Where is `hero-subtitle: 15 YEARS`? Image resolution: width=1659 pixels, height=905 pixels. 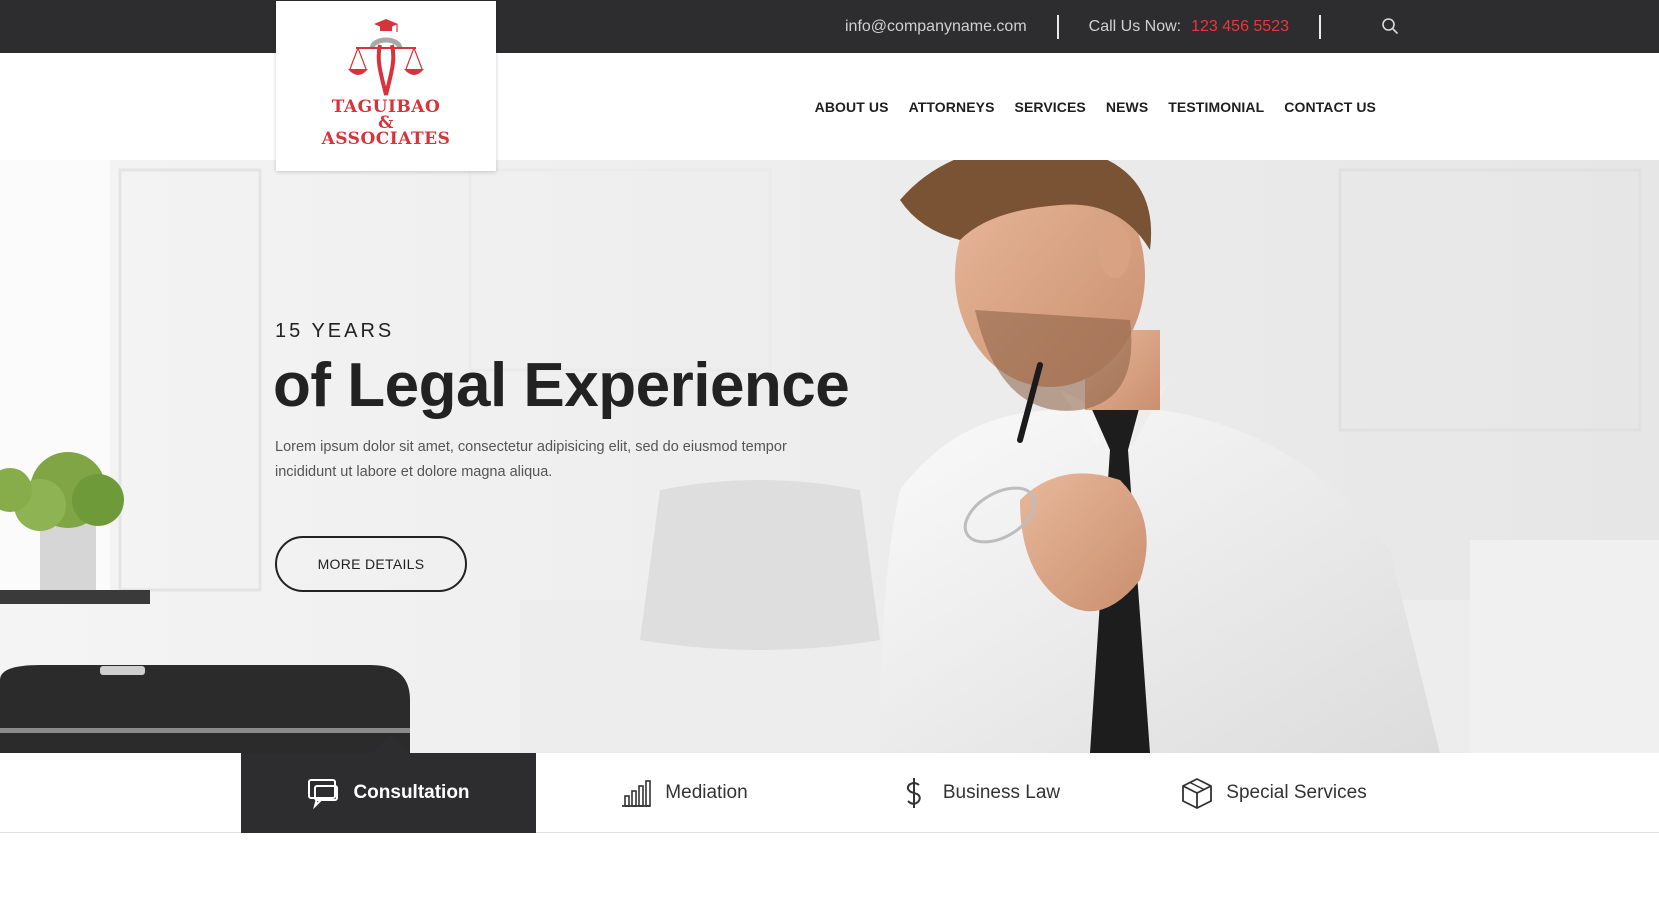 hero-subtitle: 15 YEARS is located at coordinates (335, 331).